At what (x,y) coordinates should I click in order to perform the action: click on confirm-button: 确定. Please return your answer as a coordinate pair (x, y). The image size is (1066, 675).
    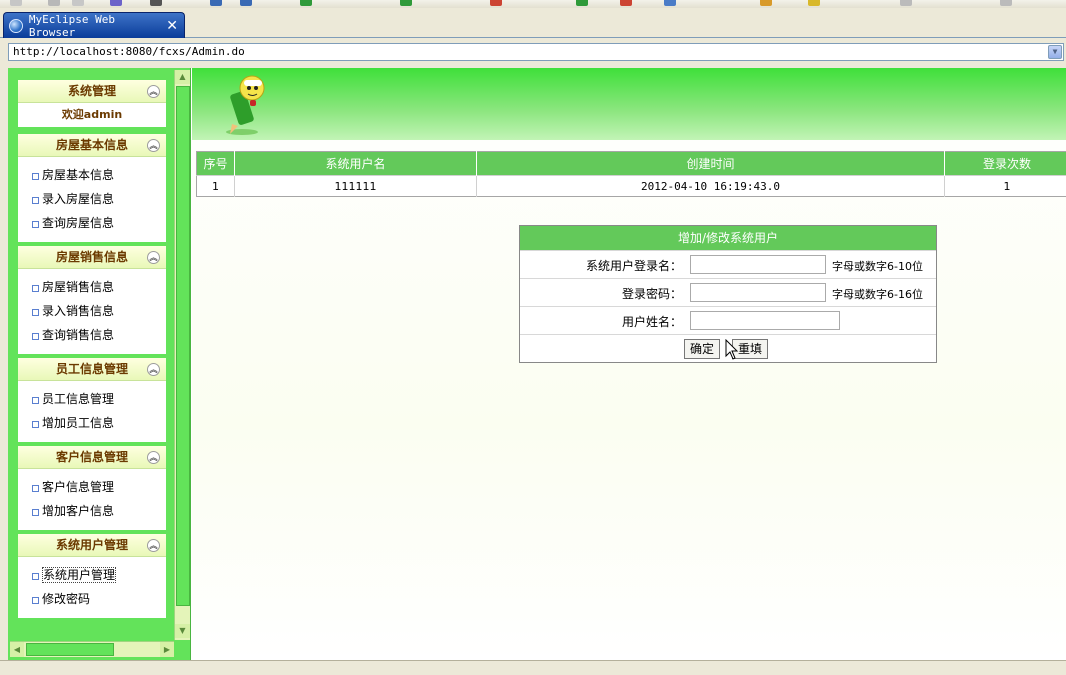
    Looking at the image, I should click on (702, 349).